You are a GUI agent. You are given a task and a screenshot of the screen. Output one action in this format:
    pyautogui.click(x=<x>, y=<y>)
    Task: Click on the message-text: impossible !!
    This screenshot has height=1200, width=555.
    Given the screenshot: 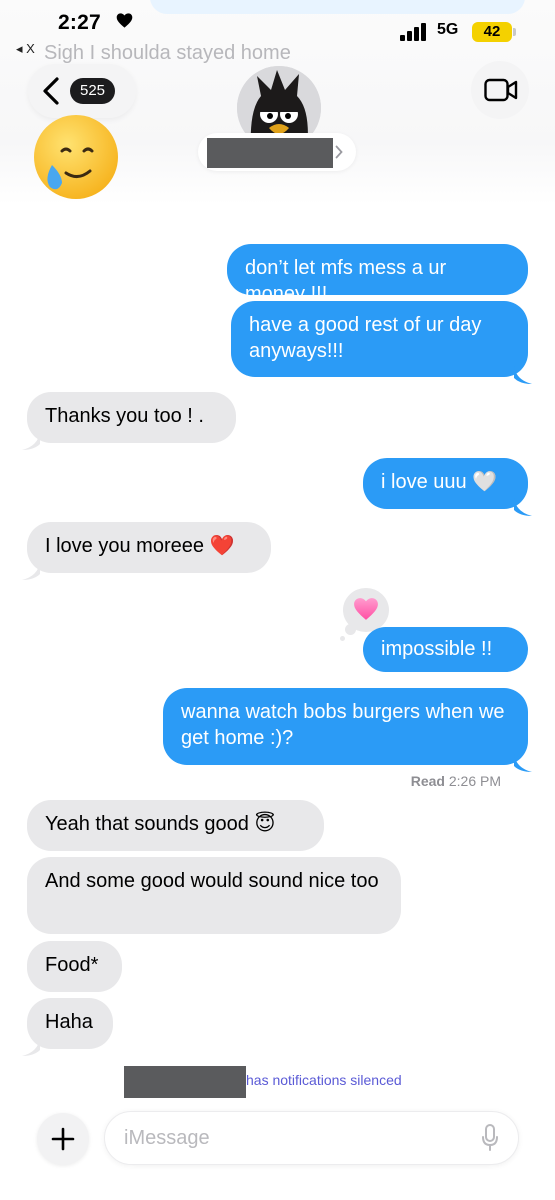 What is the action you would take?
    pyautogui.click(x=437, y=649)
    